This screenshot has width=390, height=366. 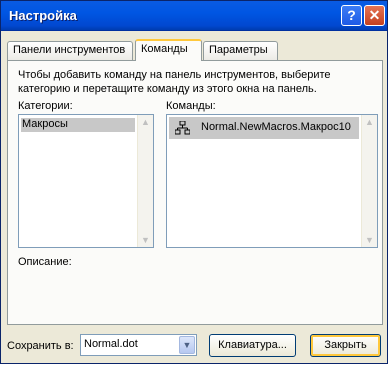 I want to click on close-button-label: Закрыть, so click(x=345, y=345).